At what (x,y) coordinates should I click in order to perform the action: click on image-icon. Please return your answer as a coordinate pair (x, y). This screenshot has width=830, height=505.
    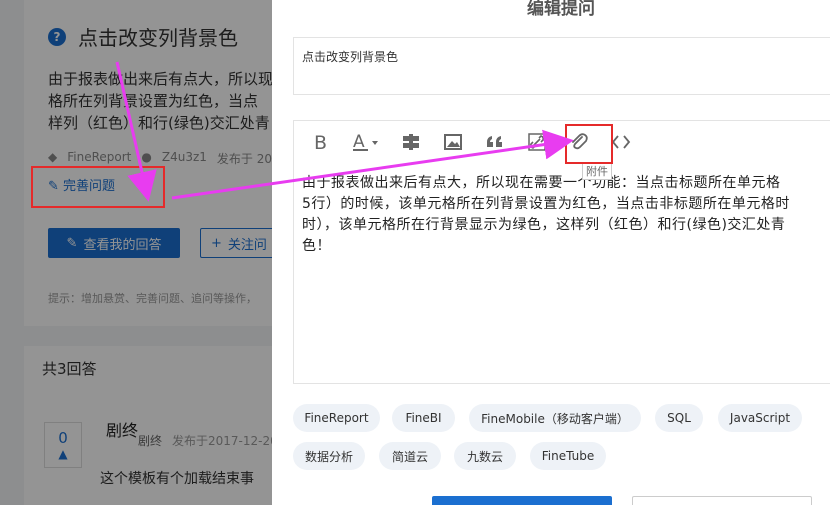
    Looking at the image, I should click on (453, 142).